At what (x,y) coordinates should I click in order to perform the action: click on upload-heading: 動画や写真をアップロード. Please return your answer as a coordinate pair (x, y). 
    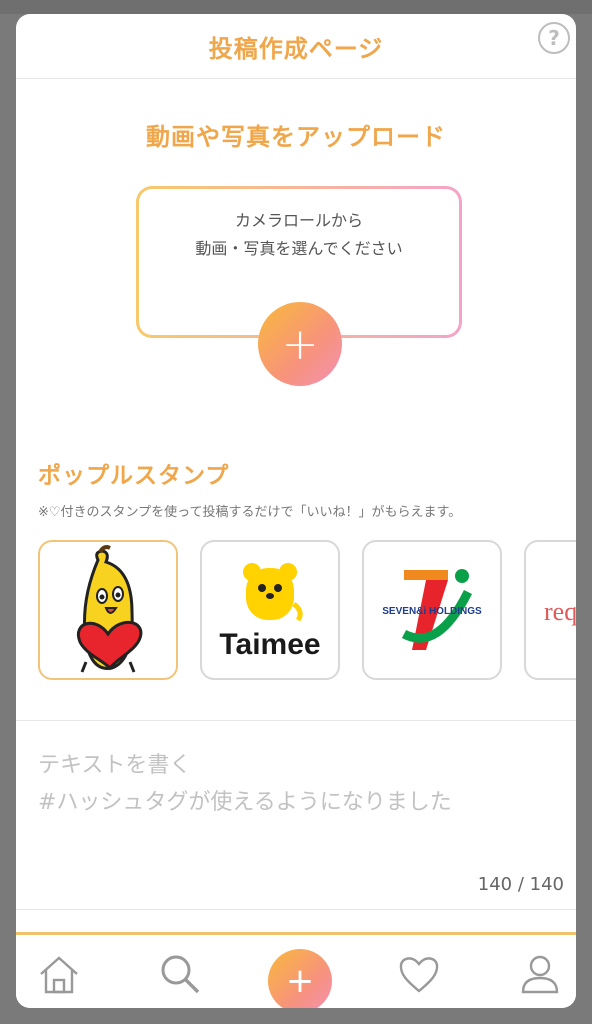
    Looking at the image, I should click on (296, 137).